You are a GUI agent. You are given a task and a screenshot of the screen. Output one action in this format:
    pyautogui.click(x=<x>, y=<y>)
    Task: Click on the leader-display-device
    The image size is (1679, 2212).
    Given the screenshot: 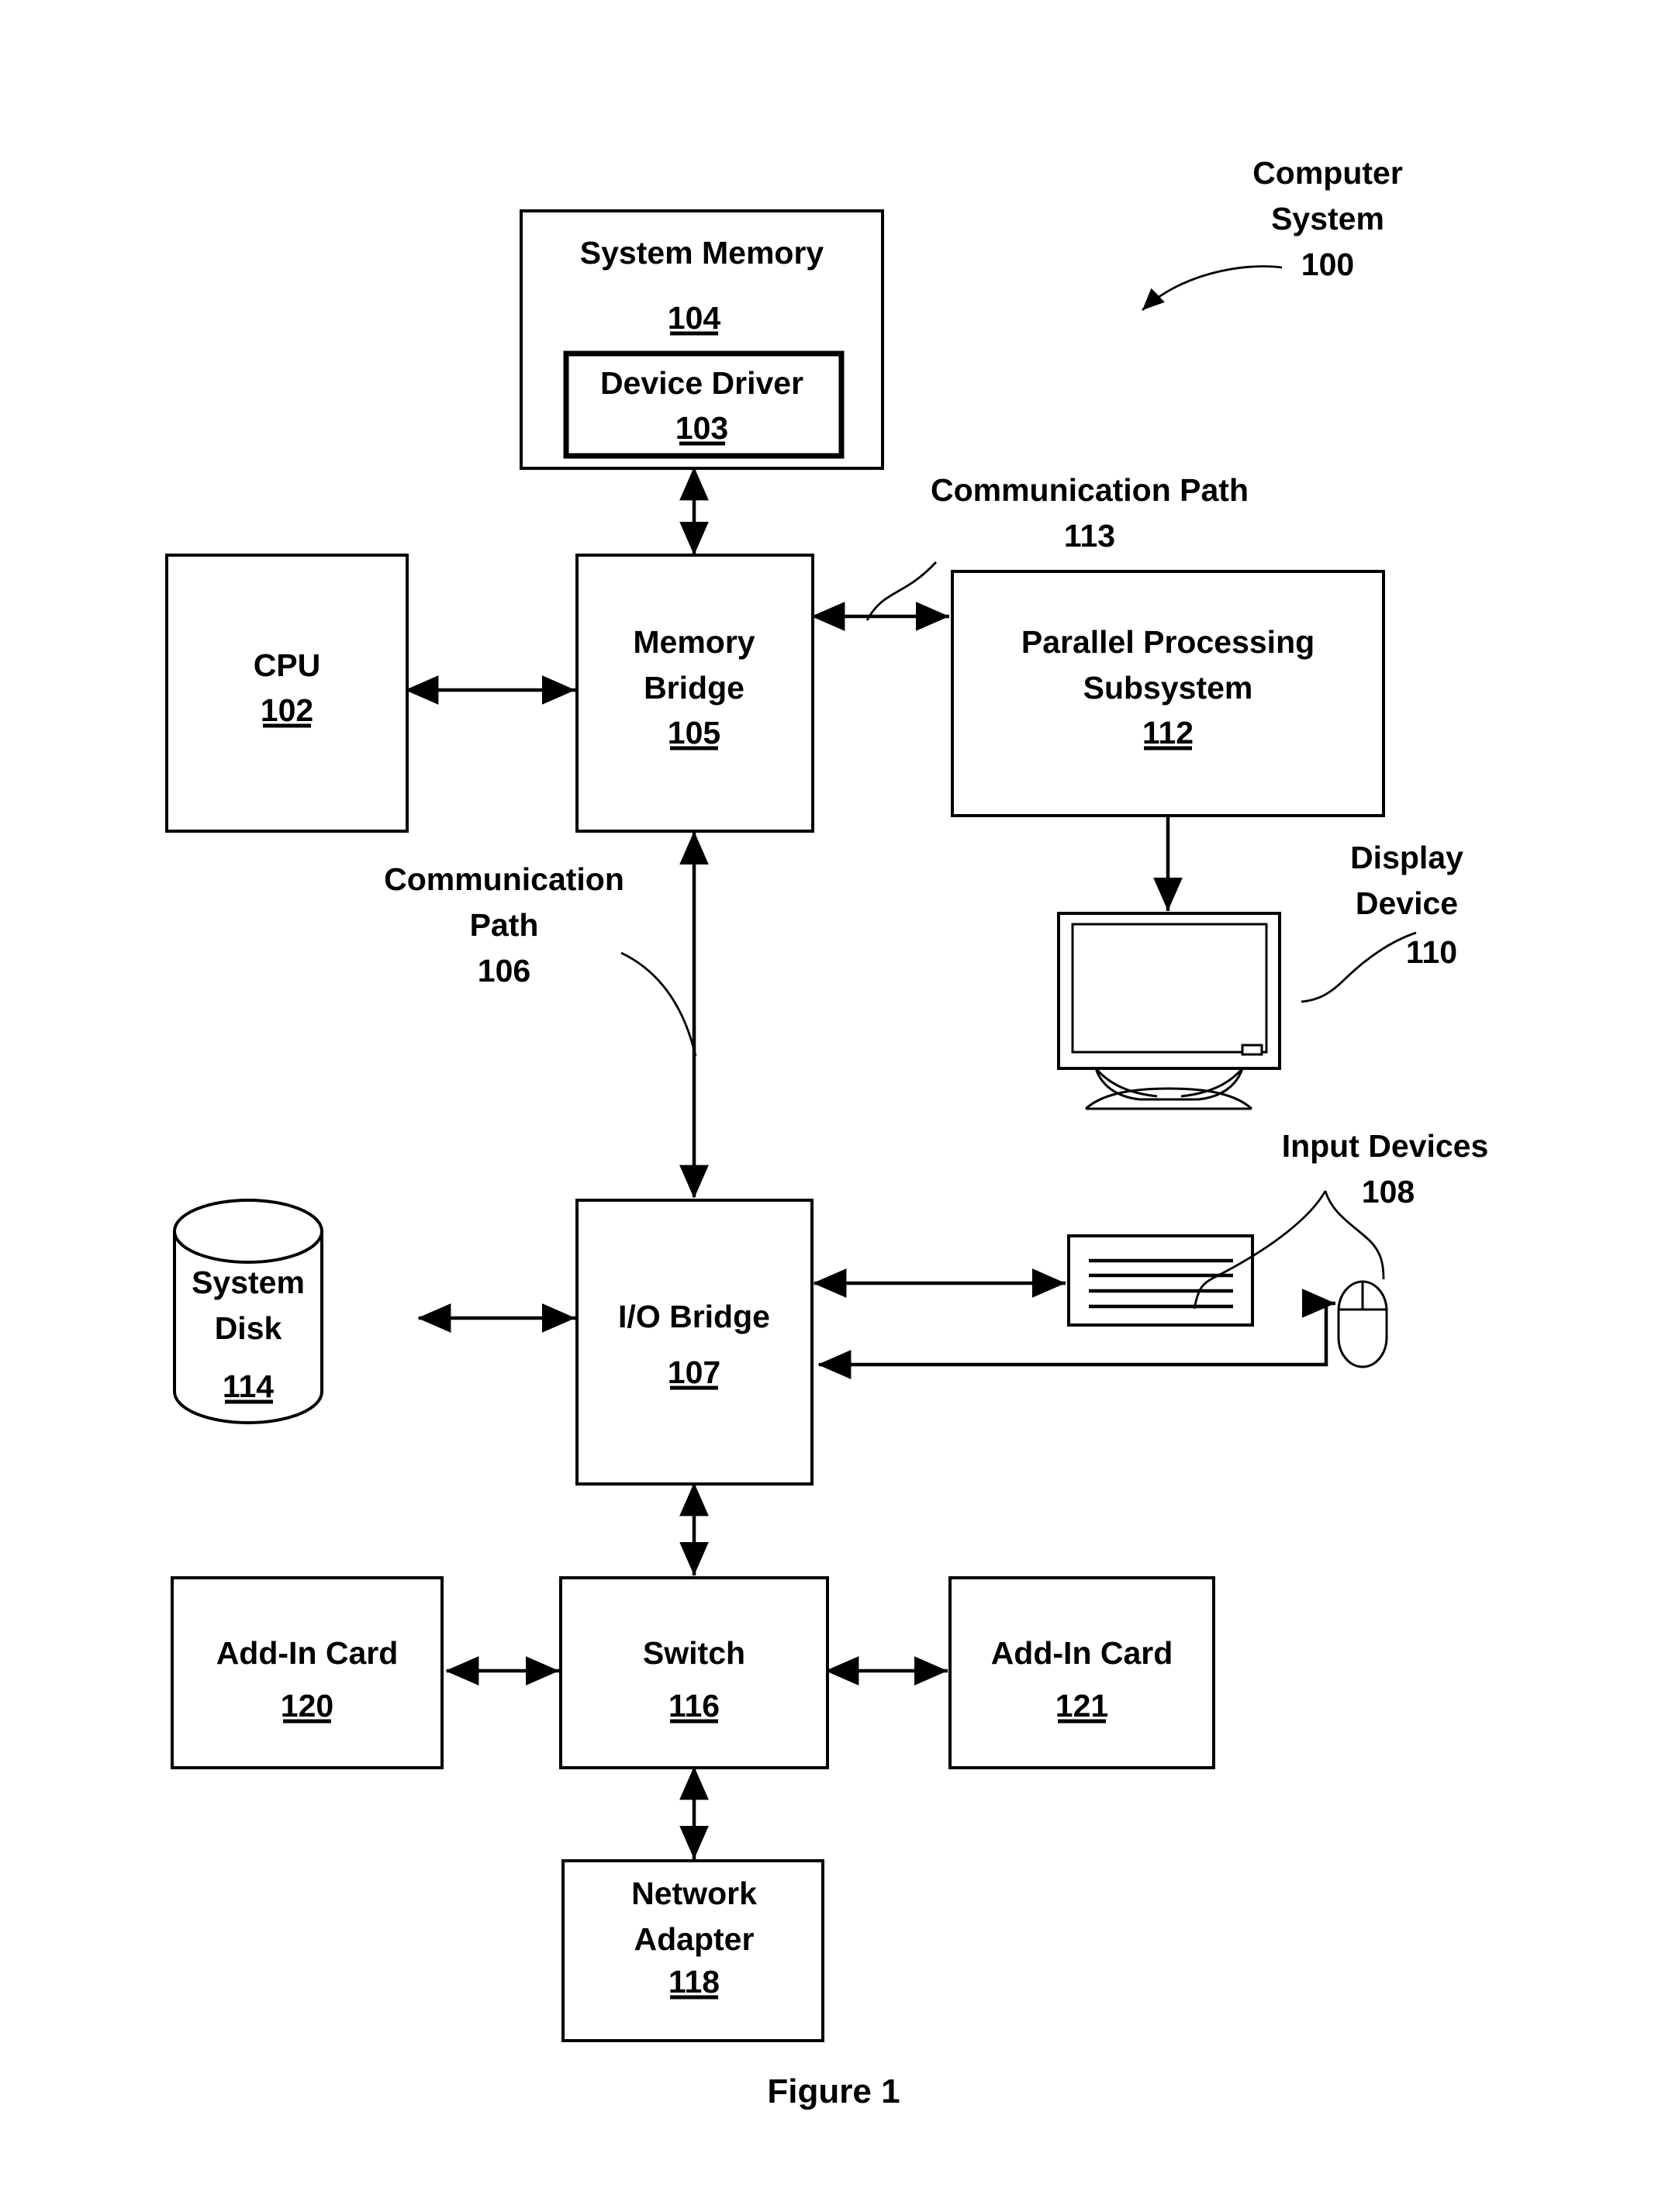 What is the action you would take?
    pyautogui.click(x=1359, y=967)
    